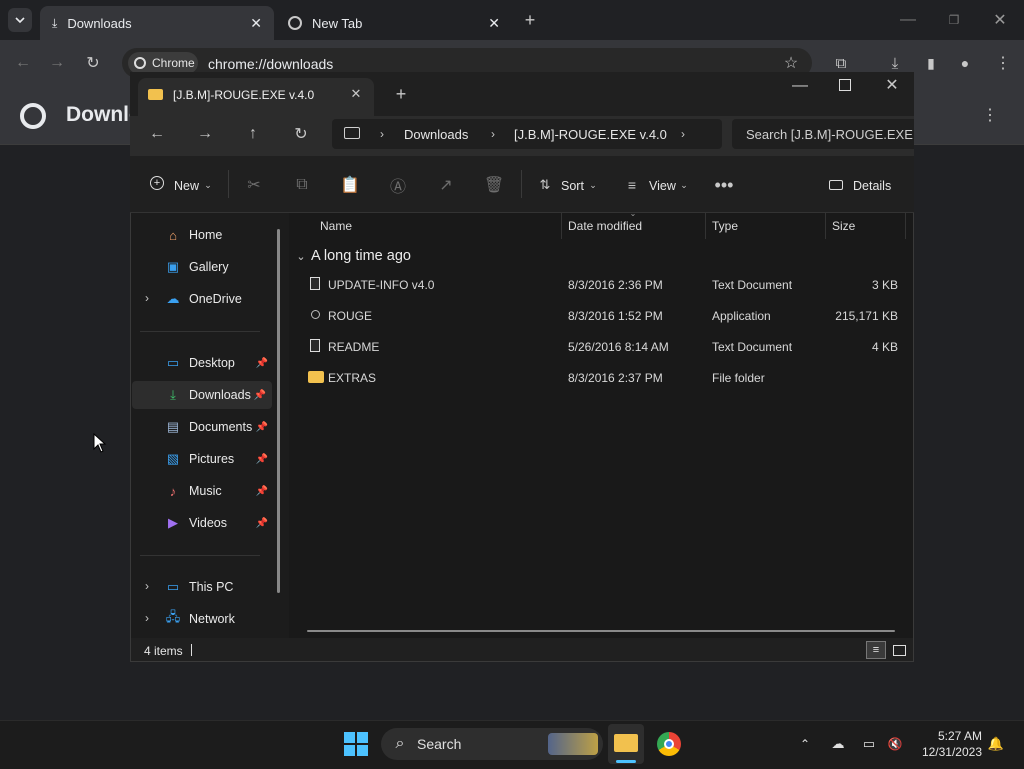  What do you see at coordinates (838, 744) in the screenshot?
I see `cloud-off-icon: ☁` at bounding box center [838, 744].